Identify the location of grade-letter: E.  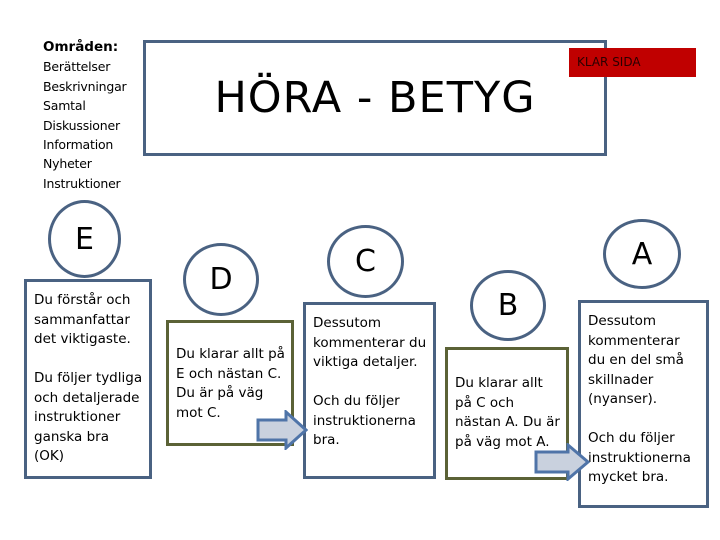
(84, 239).